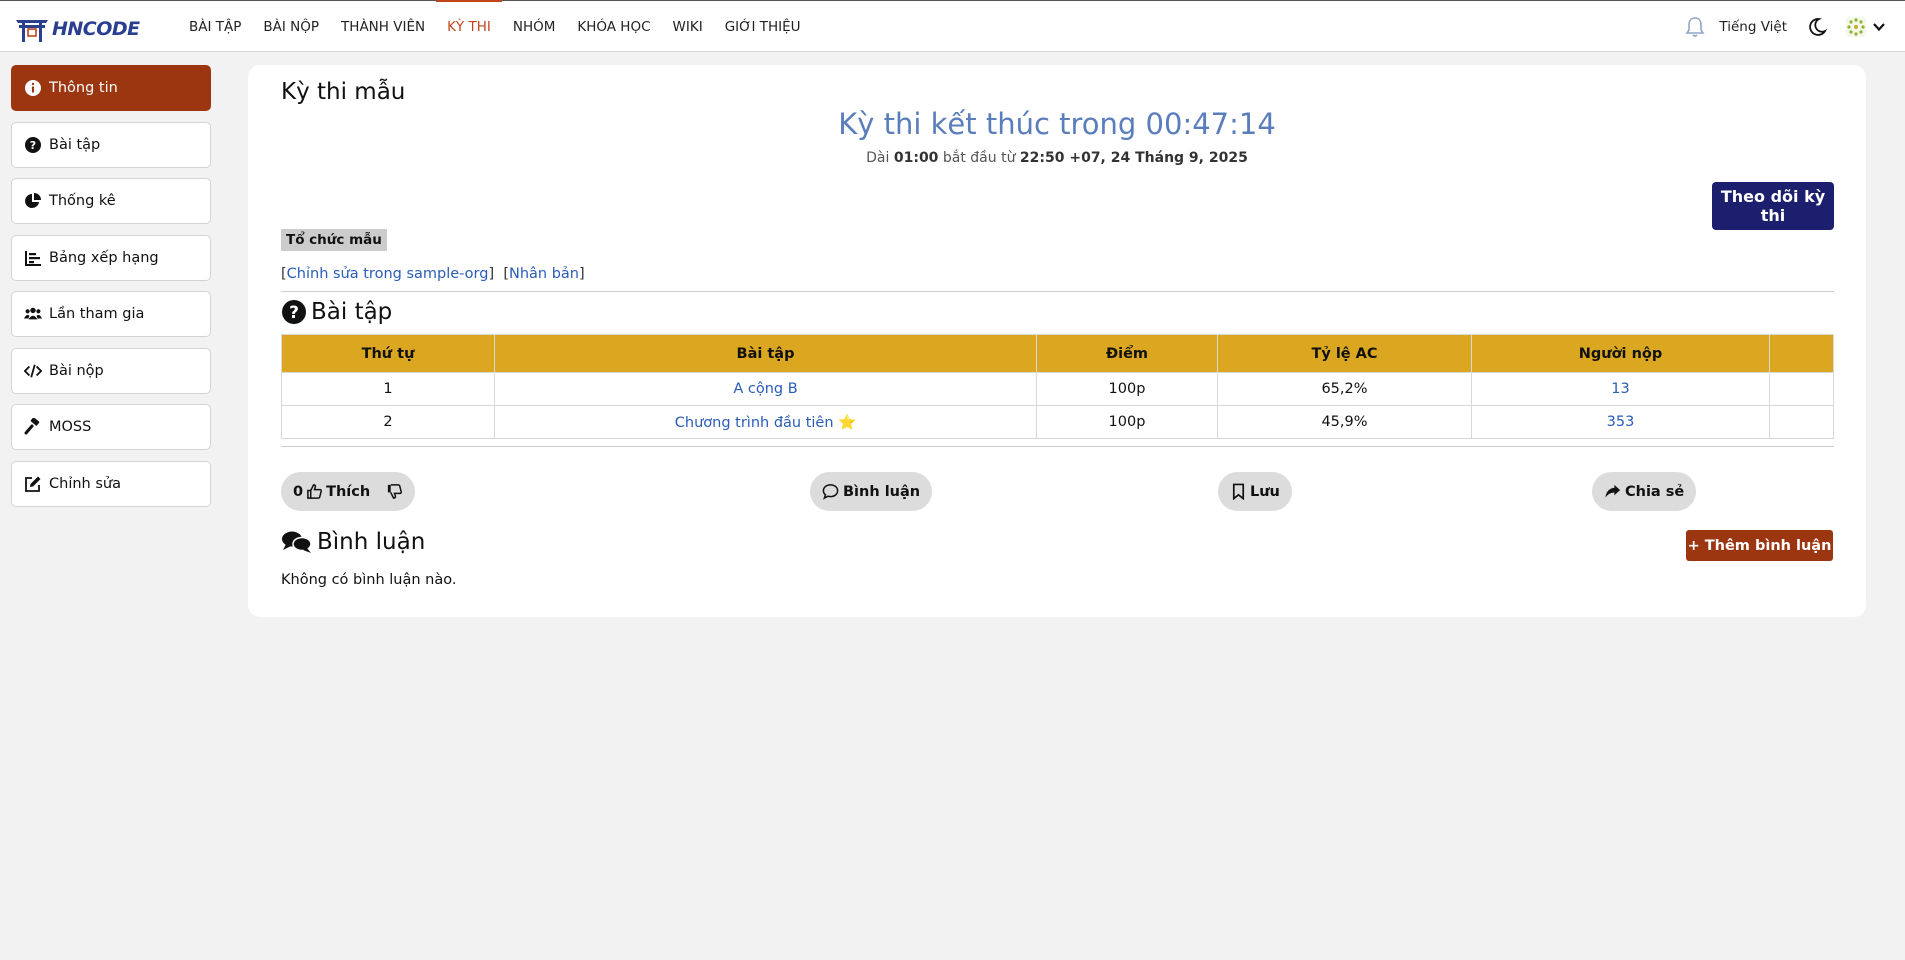  Describe the element at coordinates (215, 26) in the screenshot. I see `nav-problems: BÀI TẬP` at that location.